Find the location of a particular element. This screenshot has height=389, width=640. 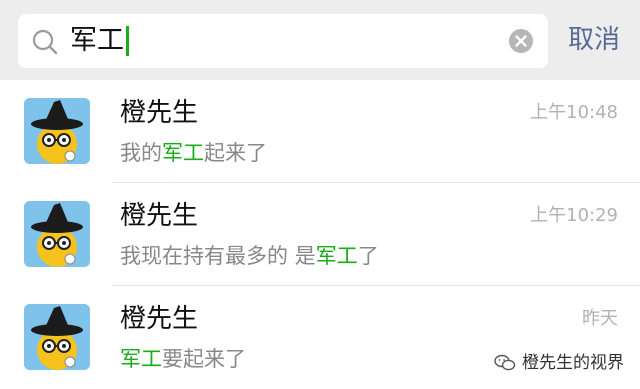

search-input: 军工 is located at coordinates (283, 41).